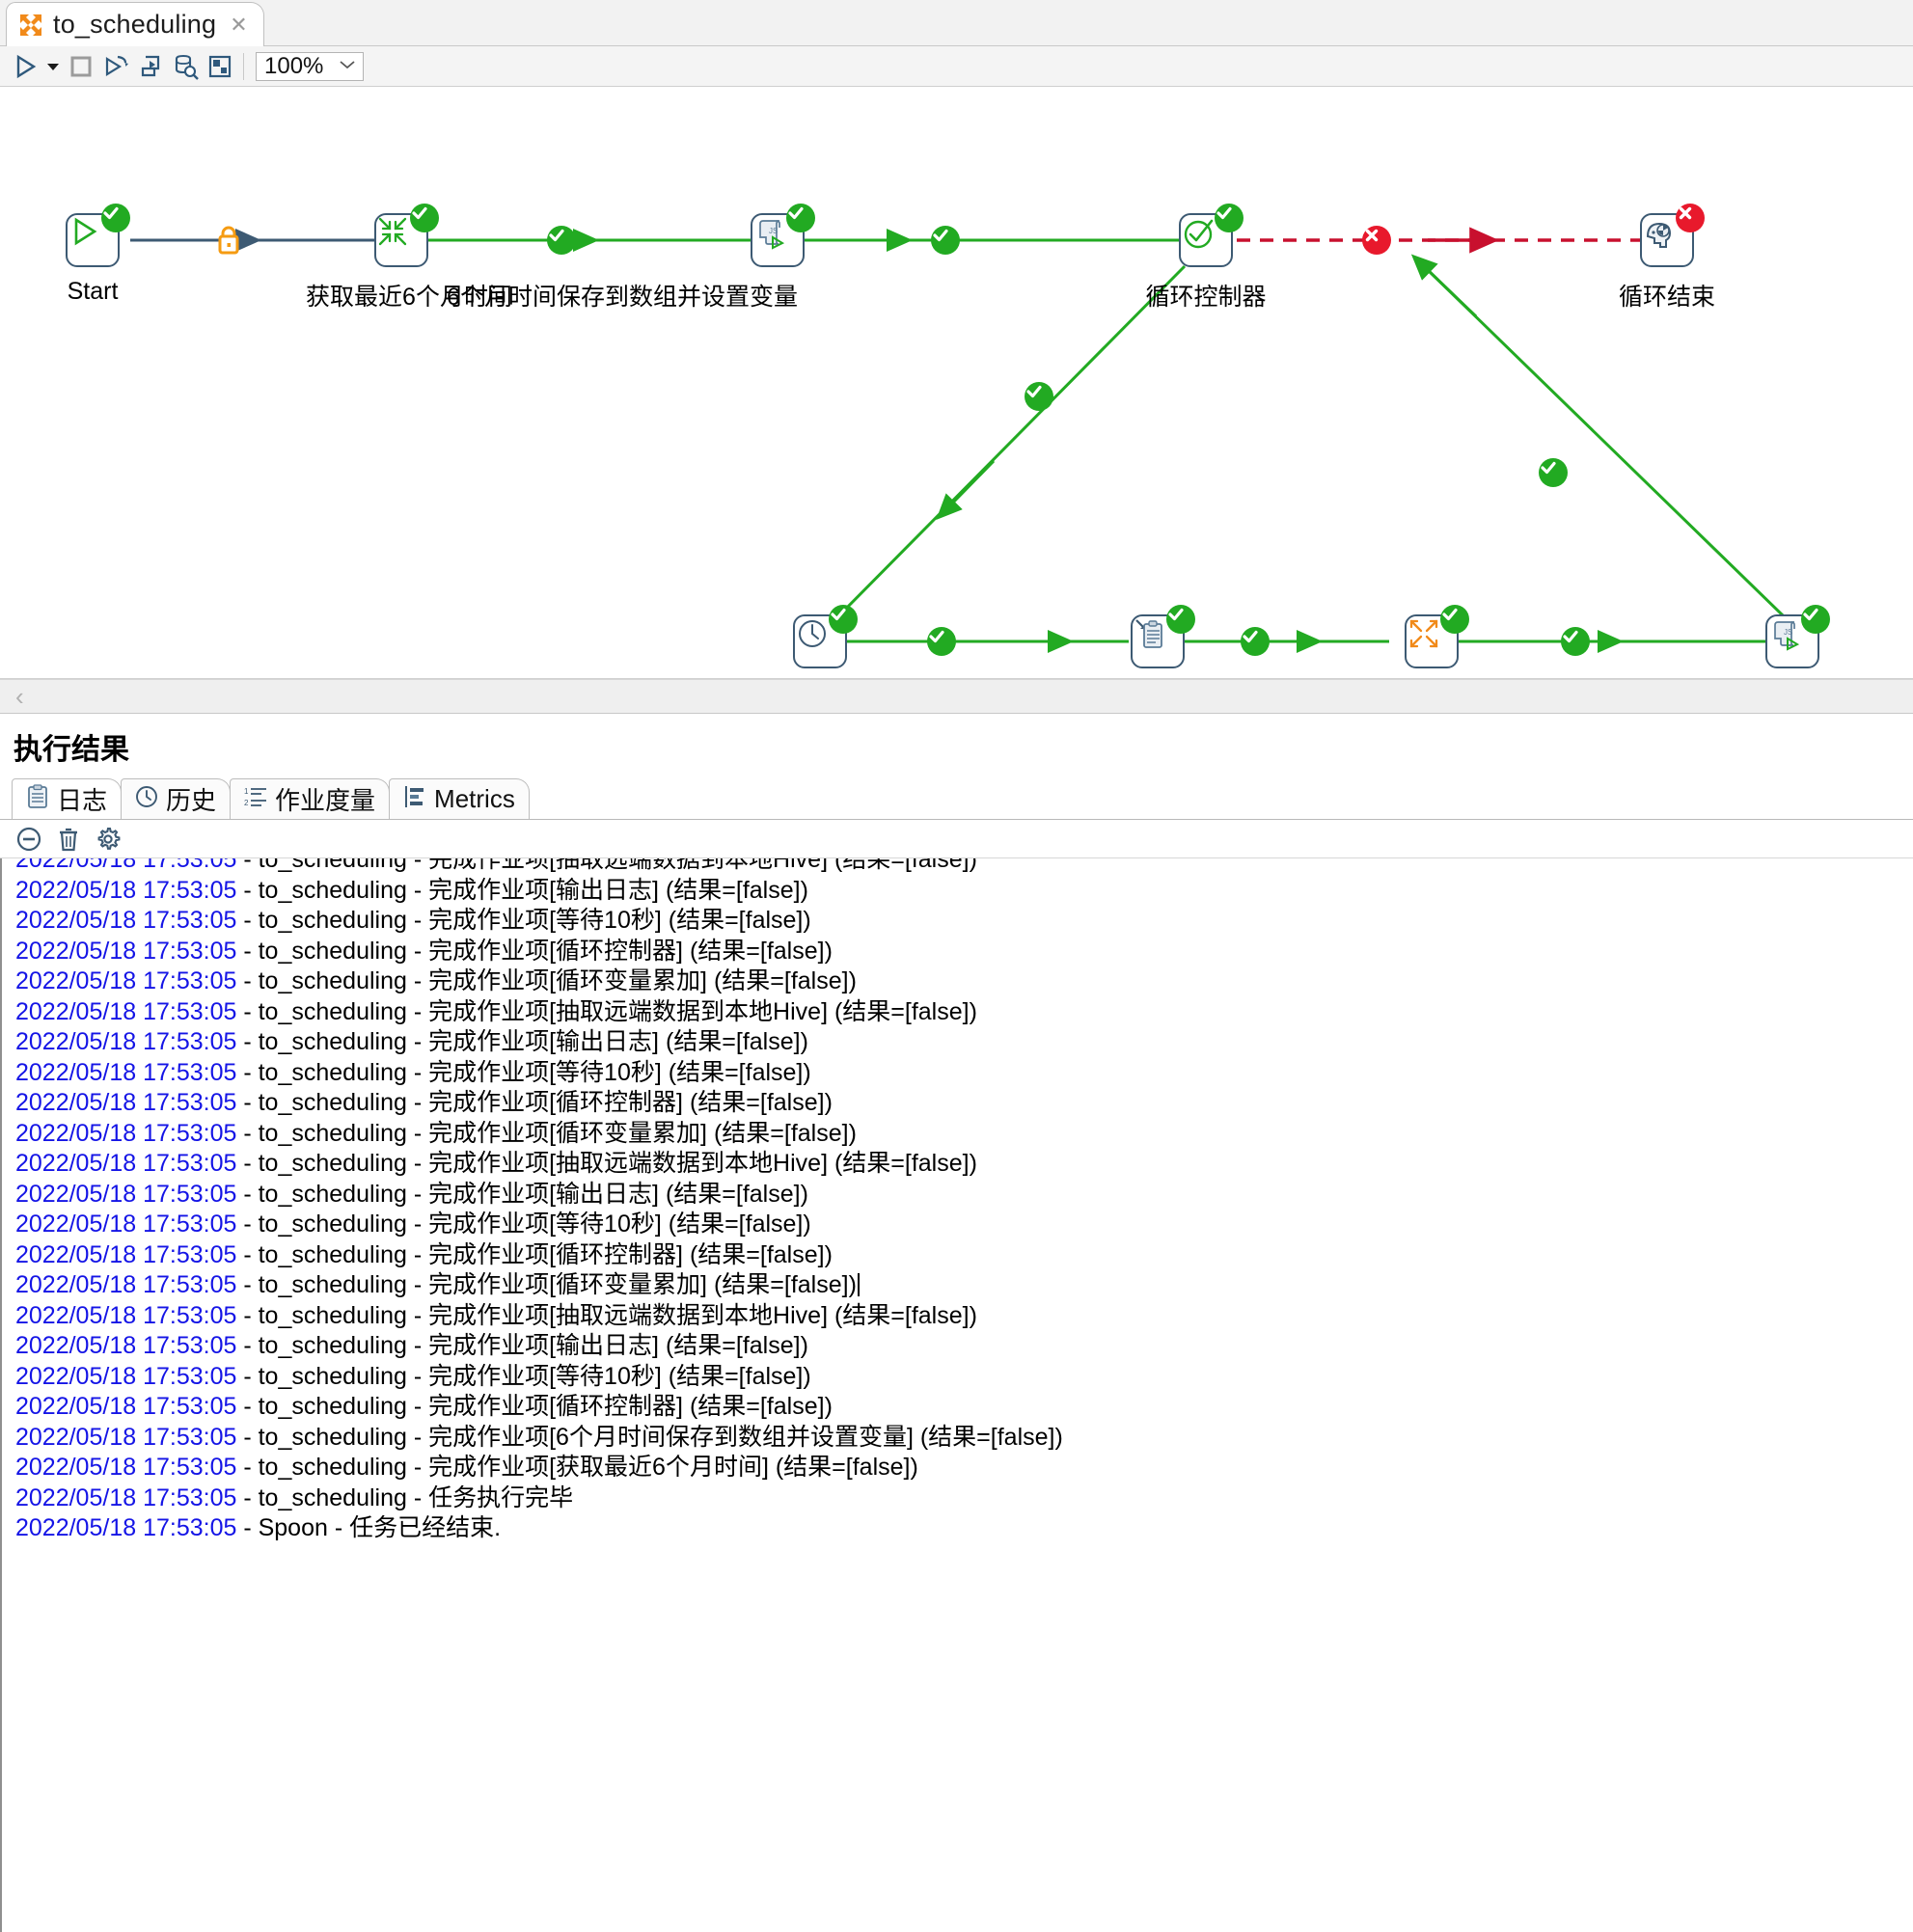 This screenshot has height=1932, width=1913. I want to click on db-explore-button, so click(185, 66).